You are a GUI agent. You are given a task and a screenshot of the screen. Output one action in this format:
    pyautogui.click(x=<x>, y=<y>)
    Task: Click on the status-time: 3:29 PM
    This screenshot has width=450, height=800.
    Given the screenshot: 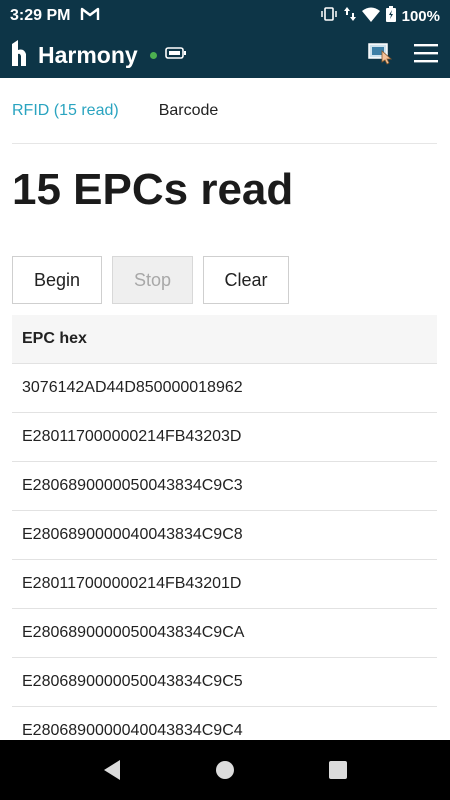 What is the action you would take?
    pyautogui.click(x=40, y=15)
    